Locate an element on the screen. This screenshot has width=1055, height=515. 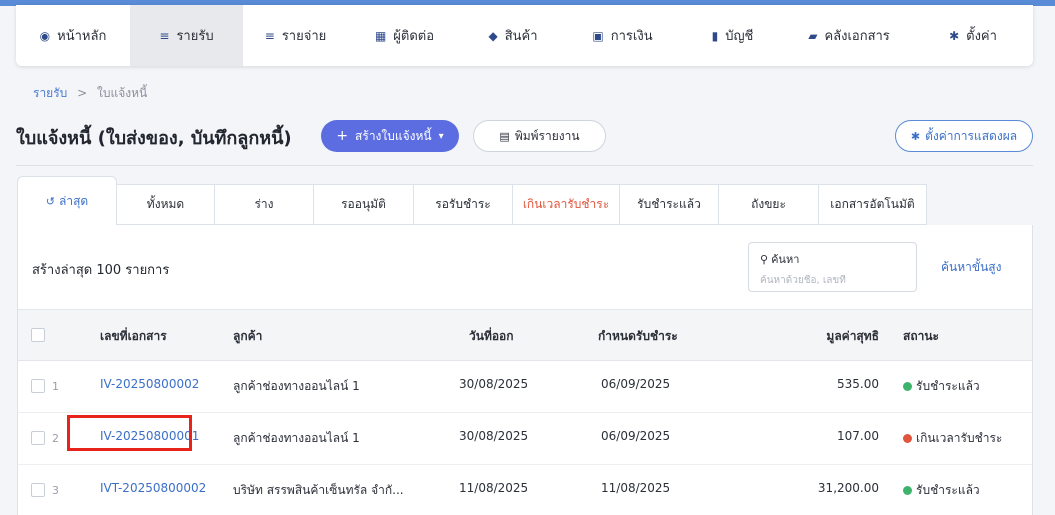
breadcrumb-current: ใบแจ้งหนี้ is located at coordinates (122, 93).